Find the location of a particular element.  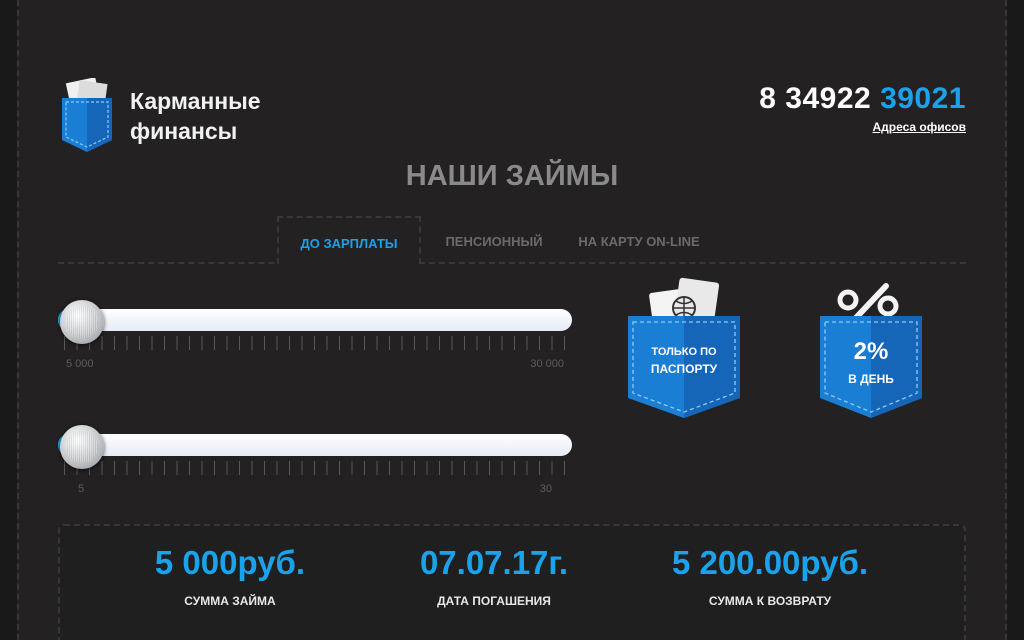

tab-card-online: НА КАРТУ ON-LINE is located at coordinates (639, 240).